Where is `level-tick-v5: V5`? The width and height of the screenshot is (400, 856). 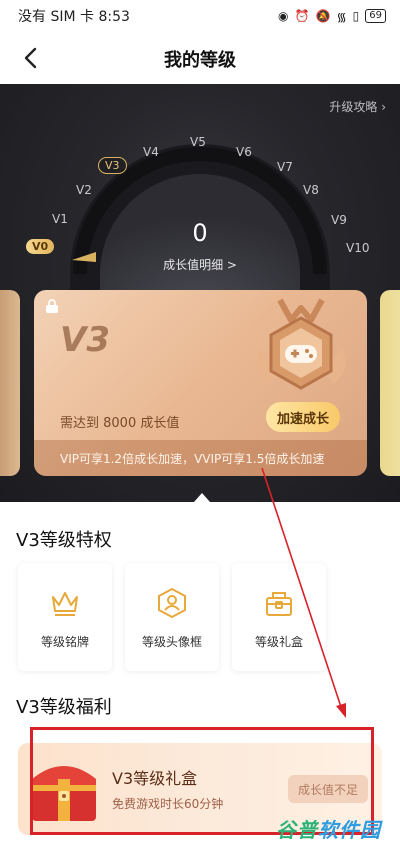
level-tick-v5: V5 is located at coordinates (198, 142).